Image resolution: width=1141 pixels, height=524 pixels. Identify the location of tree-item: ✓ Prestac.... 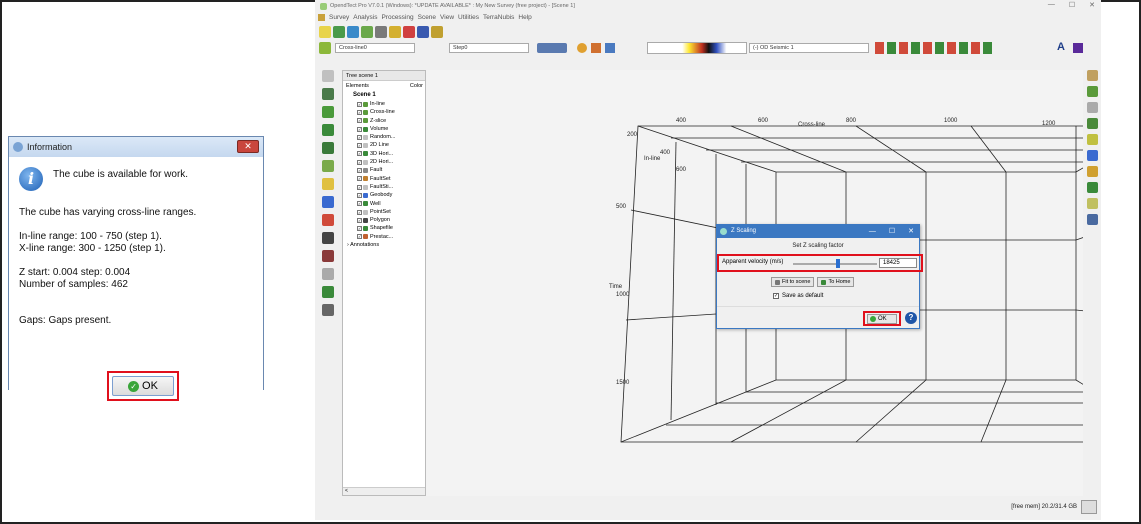
(384, 237).